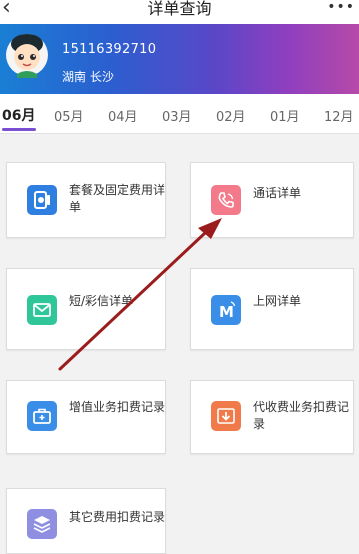 Image resolution: width=359 pixels, height=554 pixels. I want to click on profile-banner: 15116392710 湖南 长沙, so click(179, 59).